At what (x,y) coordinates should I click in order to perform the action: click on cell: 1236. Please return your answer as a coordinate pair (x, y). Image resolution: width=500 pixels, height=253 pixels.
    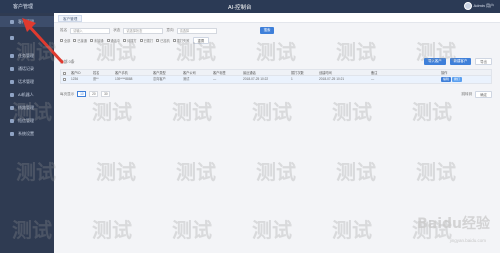
    Looking at the image, I should click on (75, 79).